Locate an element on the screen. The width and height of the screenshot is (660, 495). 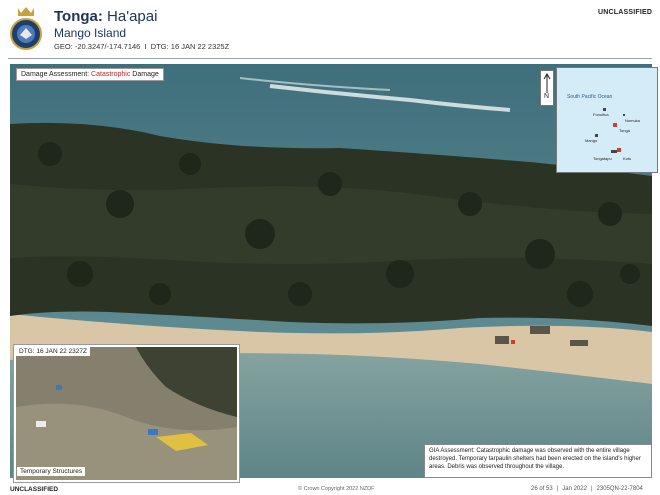
report-ref: 2305QN-22-7804 is located at coordinates (619, 489).